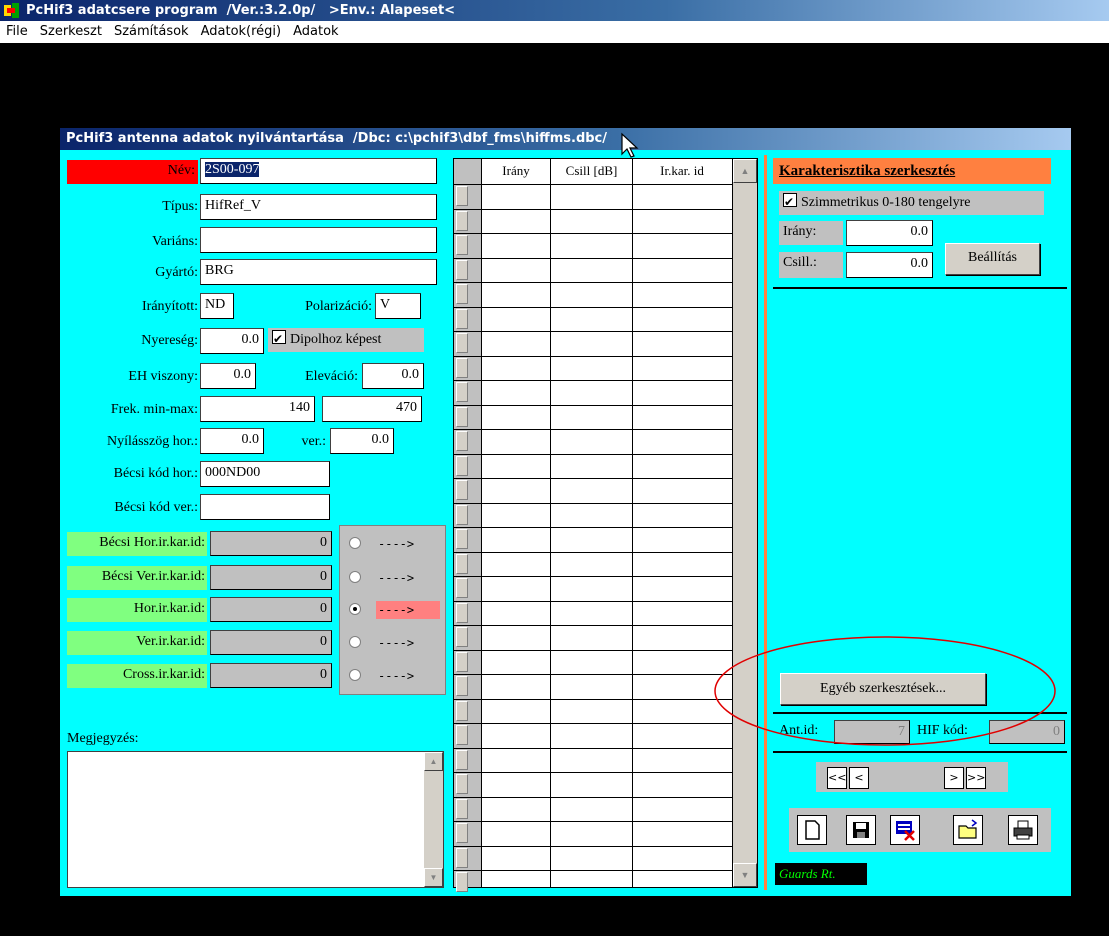 The width and height of the screenshot is (1109, 936). I want to click on dipol-checkbox: Dipolhoz képest, so click(346, 339).